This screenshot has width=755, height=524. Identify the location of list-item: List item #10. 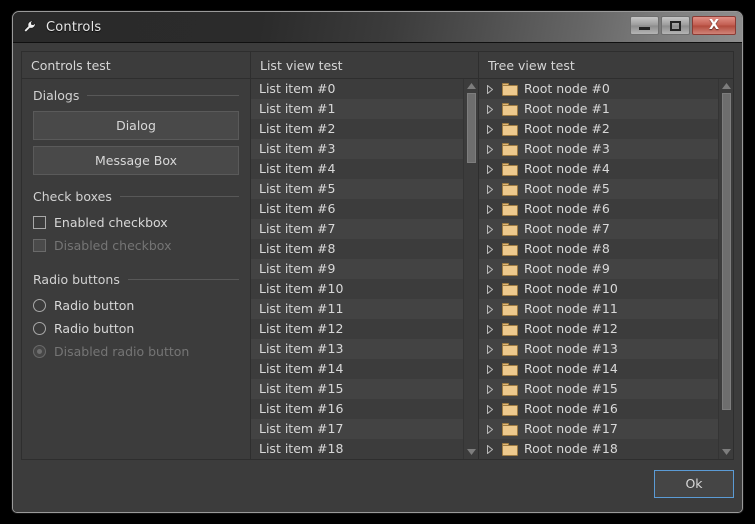
(357, 289).